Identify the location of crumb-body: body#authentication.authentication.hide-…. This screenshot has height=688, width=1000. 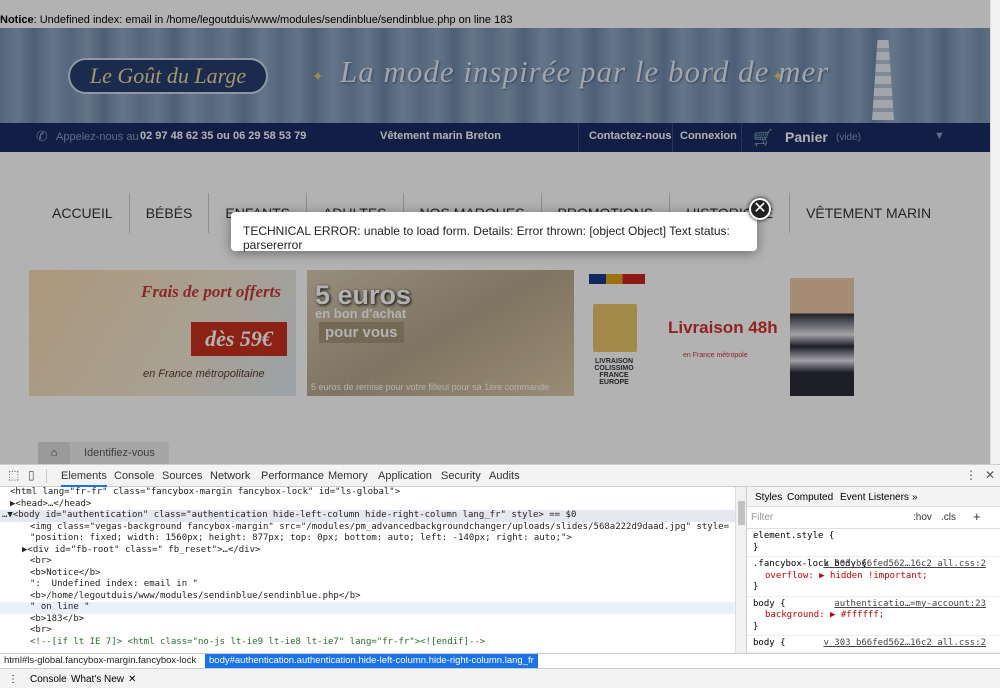
(371, 661).